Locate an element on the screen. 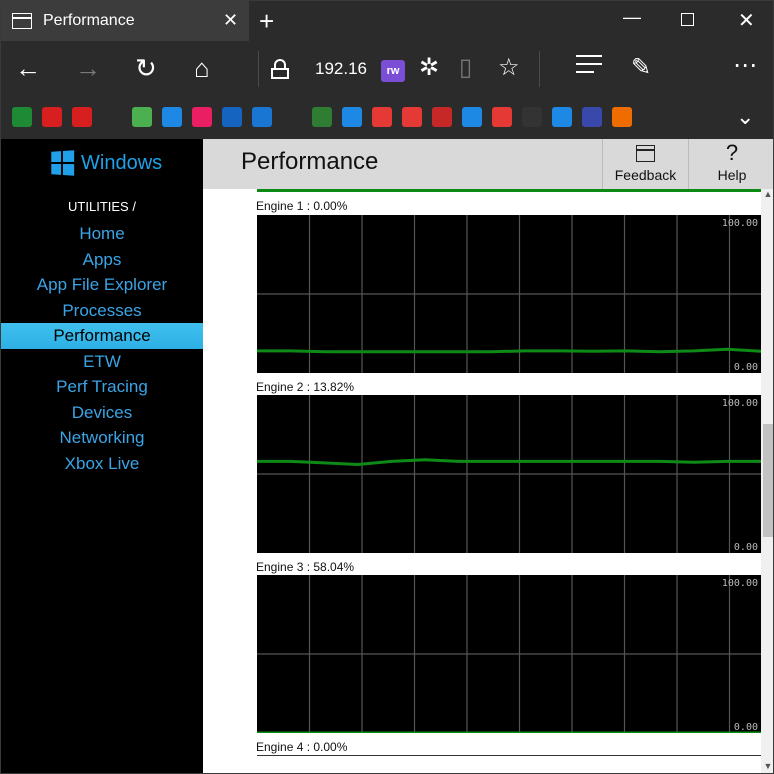  help-button: ? Help is located at coordinates (730, 164).